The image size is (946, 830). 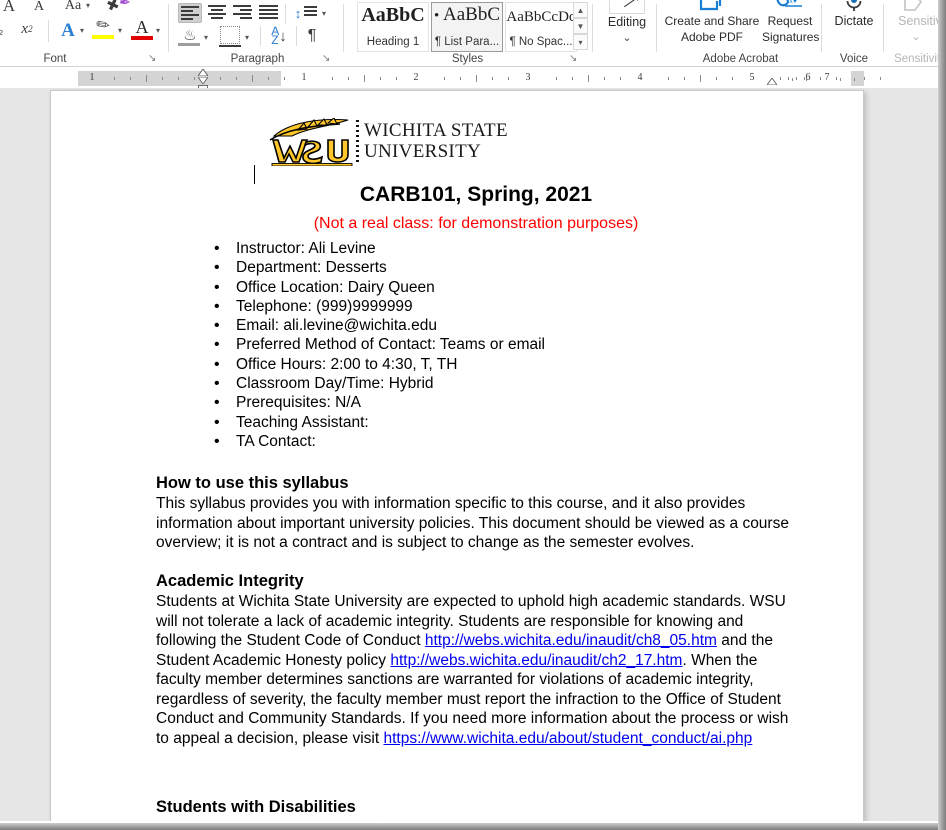 I want to click on highlight-chevron-down-icon: ▾, so click(x=120, y=31).